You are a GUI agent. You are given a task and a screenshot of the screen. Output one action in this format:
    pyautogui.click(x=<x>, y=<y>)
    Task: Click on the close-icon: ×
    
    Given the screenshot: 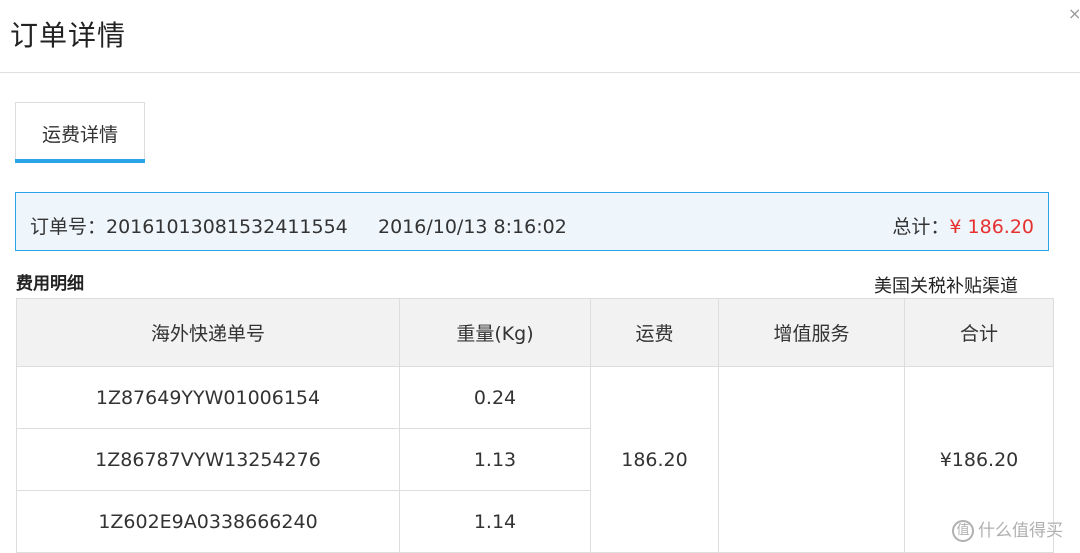 What is the action you would take?
    pyautogui.click(x=1074, y=14)
    